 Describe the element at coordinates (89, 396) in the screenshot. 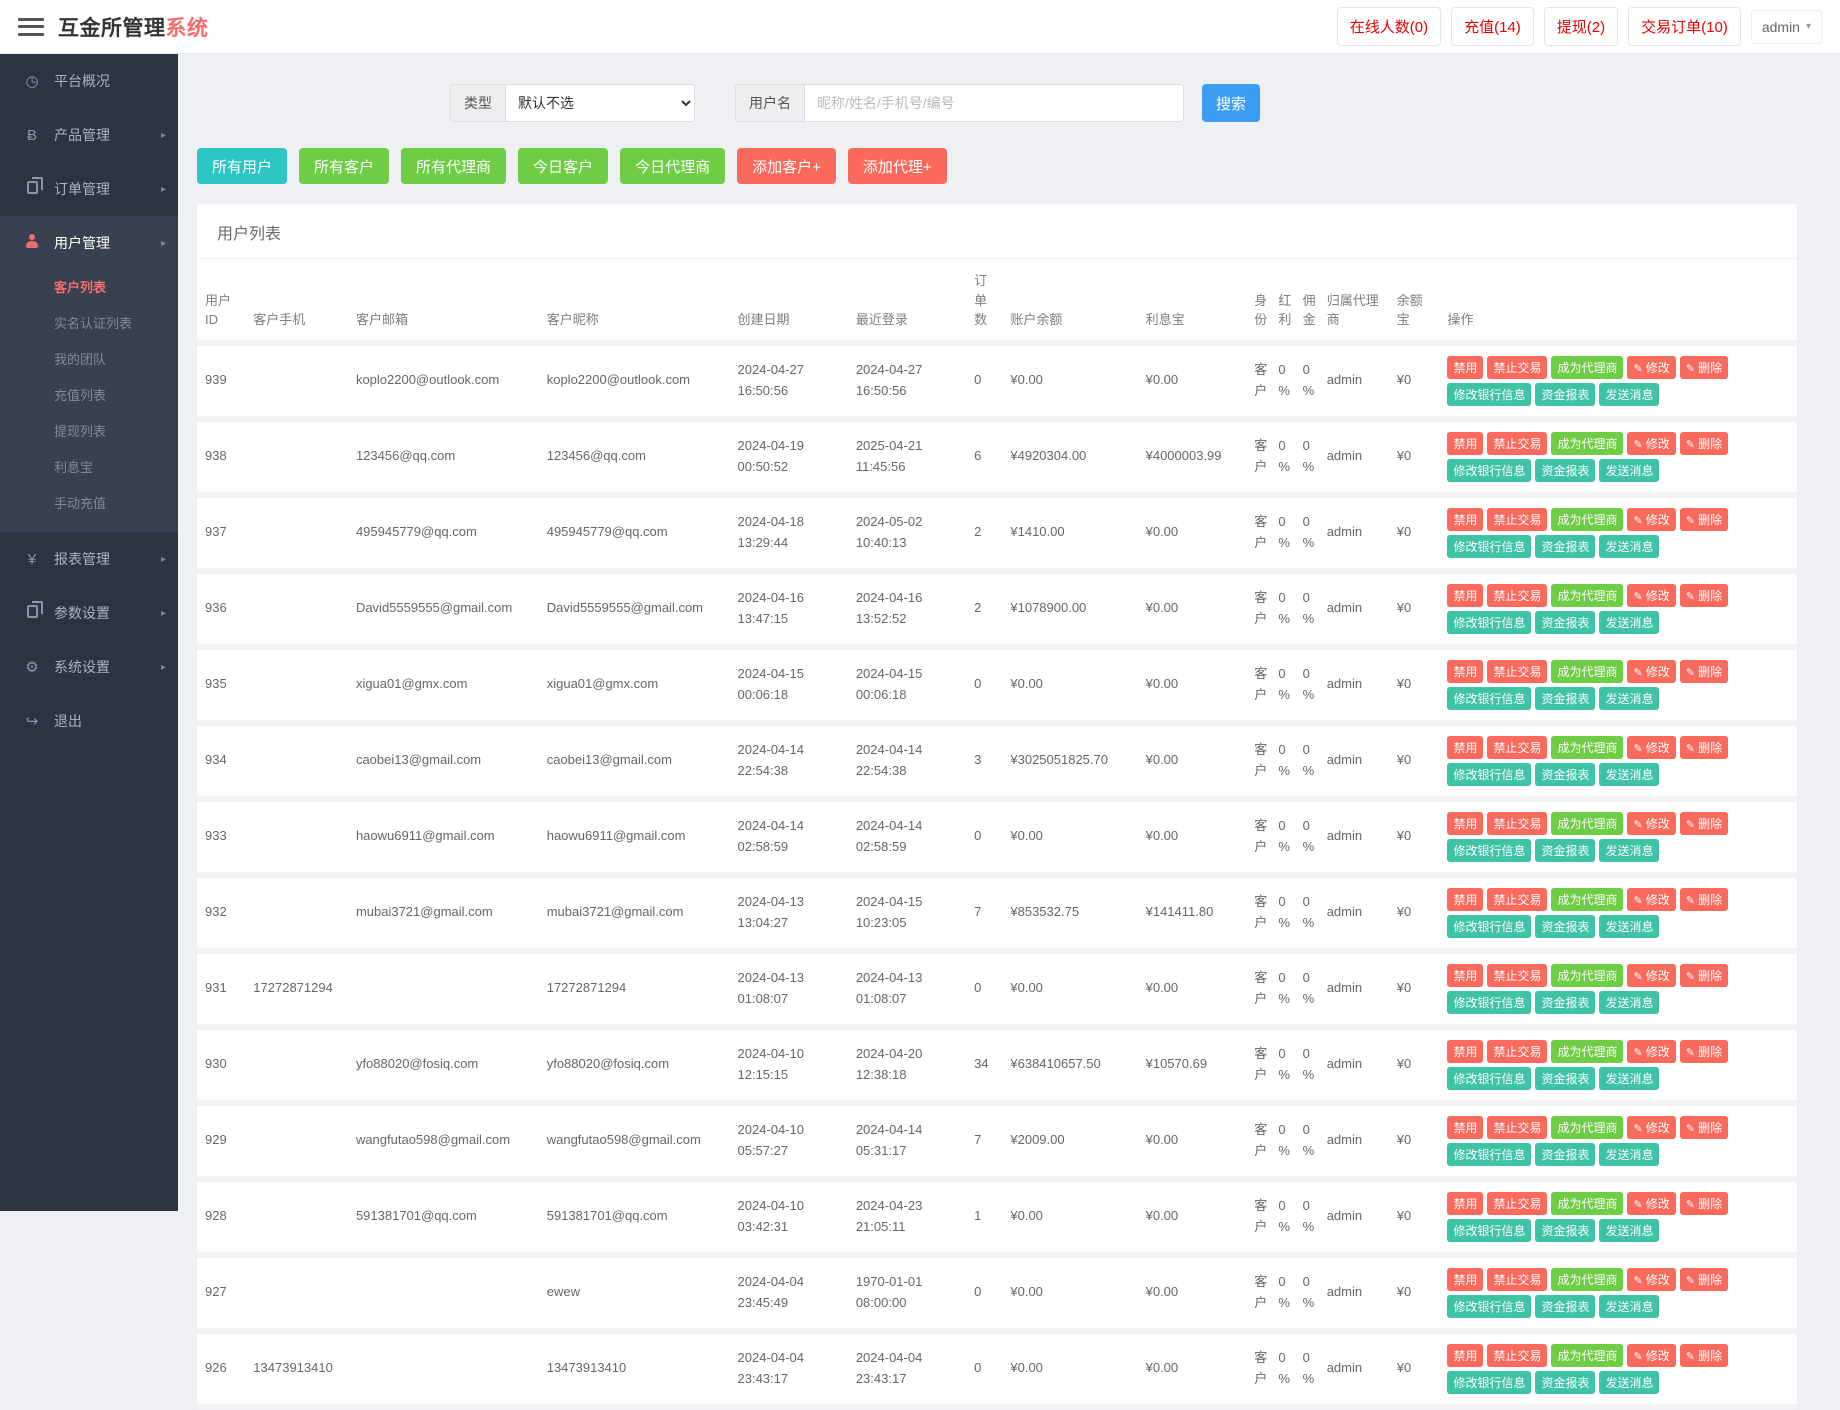

I see `sidebar-subitem-recharge-list: 充值列表` at that location.